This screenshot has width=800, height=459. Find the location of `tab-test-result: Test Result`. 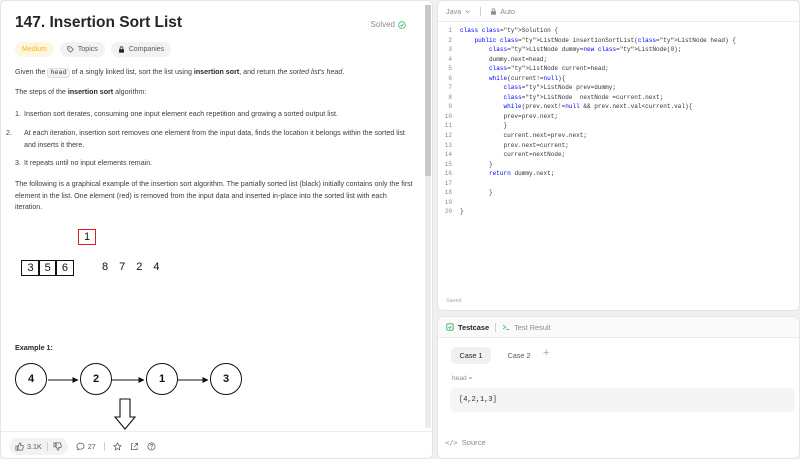

tab-test-result: Test Result is located at coordinates (526, 327).